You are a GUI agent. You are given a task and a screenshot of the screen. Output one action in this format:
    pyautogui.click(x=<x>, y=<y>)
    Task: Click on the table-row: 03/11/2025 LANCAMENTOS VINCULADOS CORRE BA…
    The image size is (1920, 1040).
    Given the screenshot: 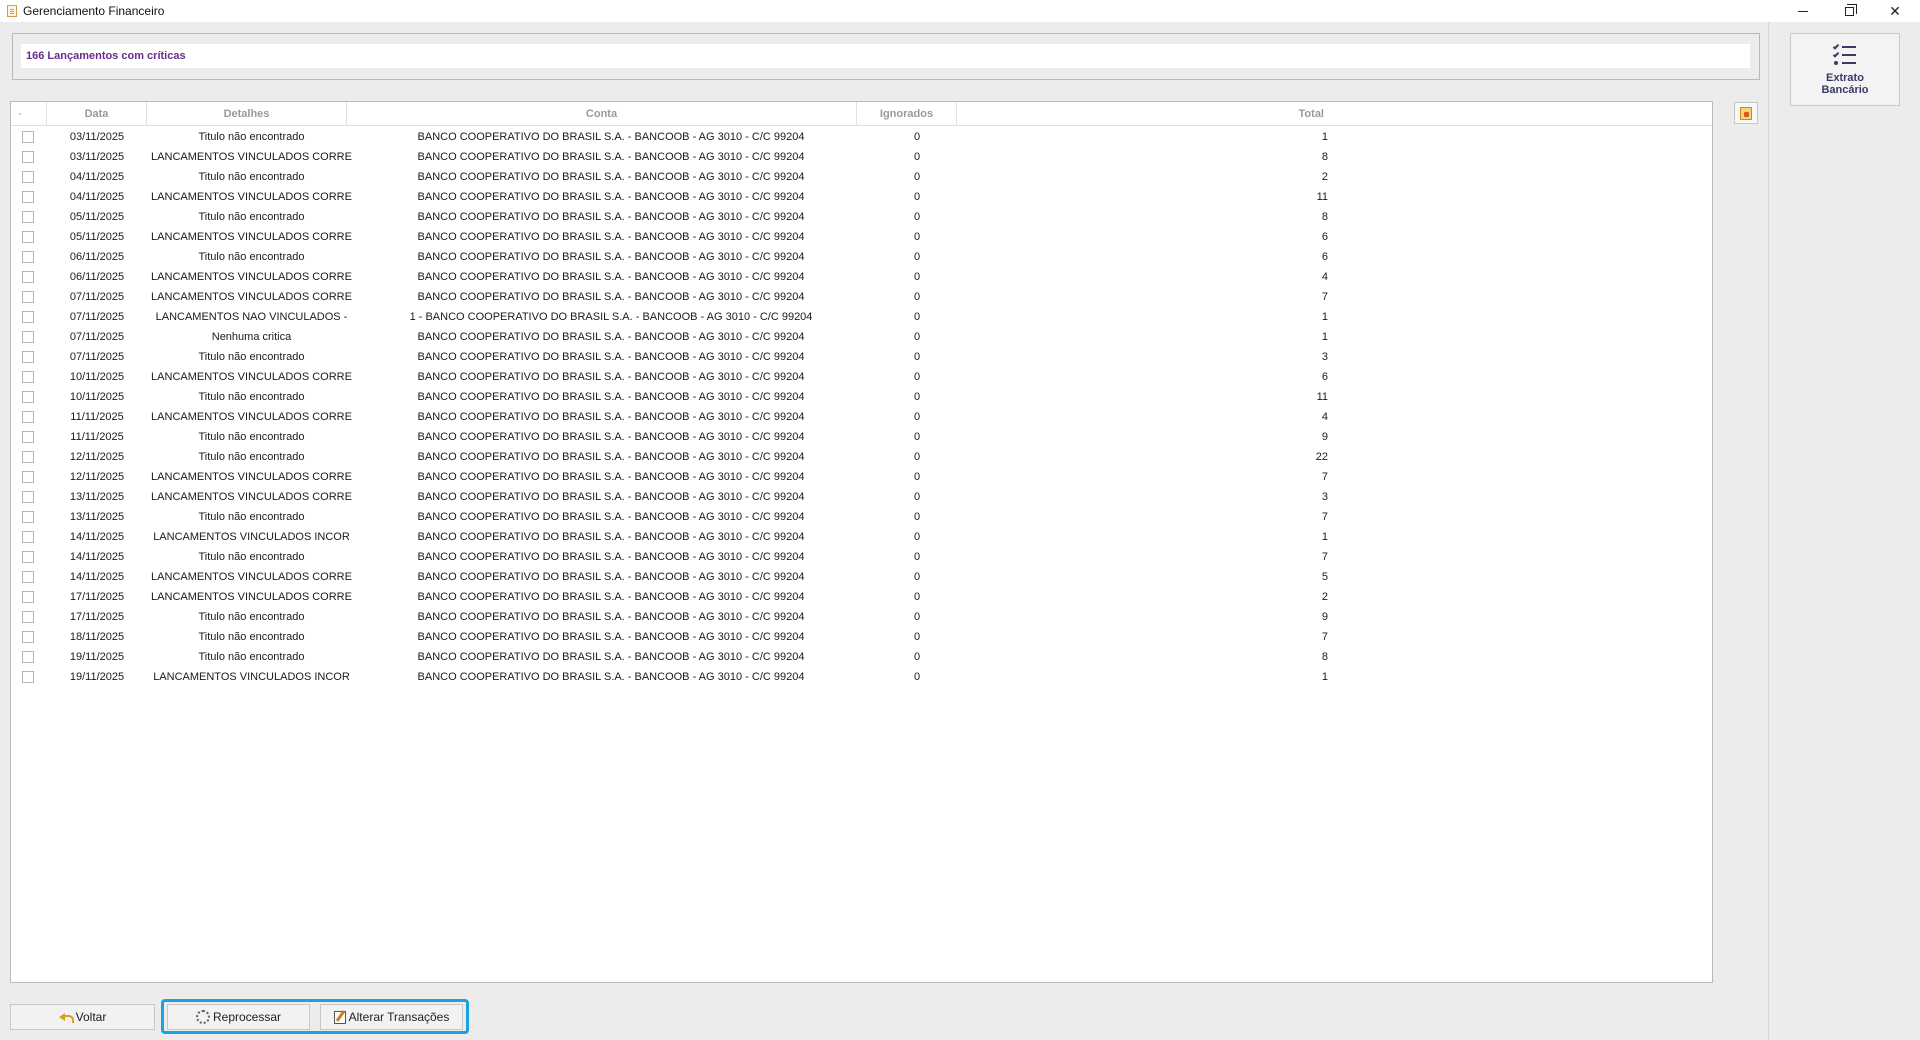 What is the action you would take?
    pyautogui.click(x=861, y=157)
    